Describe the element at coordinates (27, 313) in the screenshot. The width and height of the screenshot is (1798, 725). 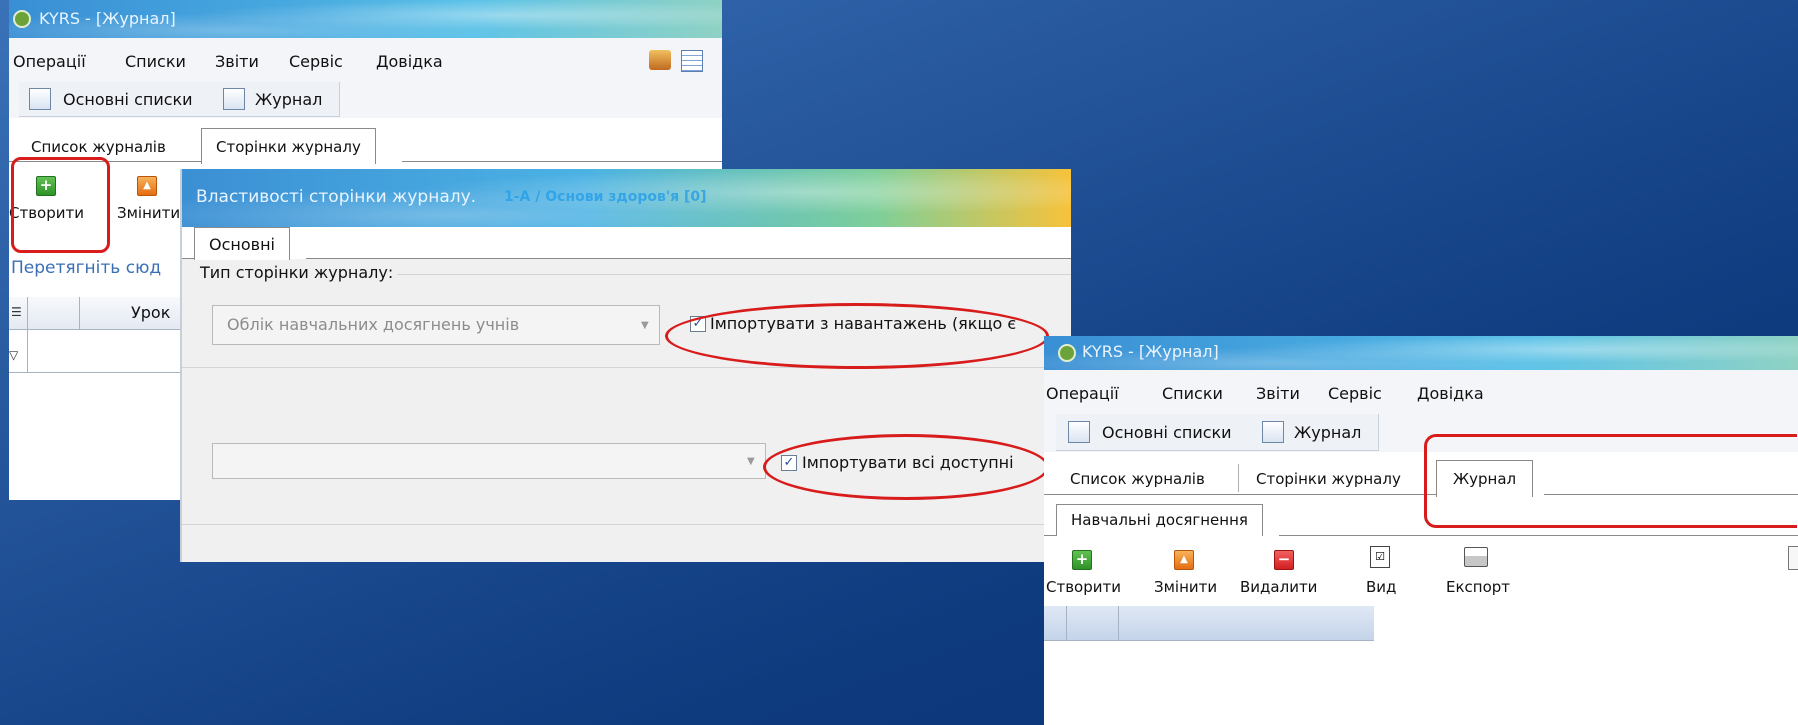
I see `grid-separator` at that location.